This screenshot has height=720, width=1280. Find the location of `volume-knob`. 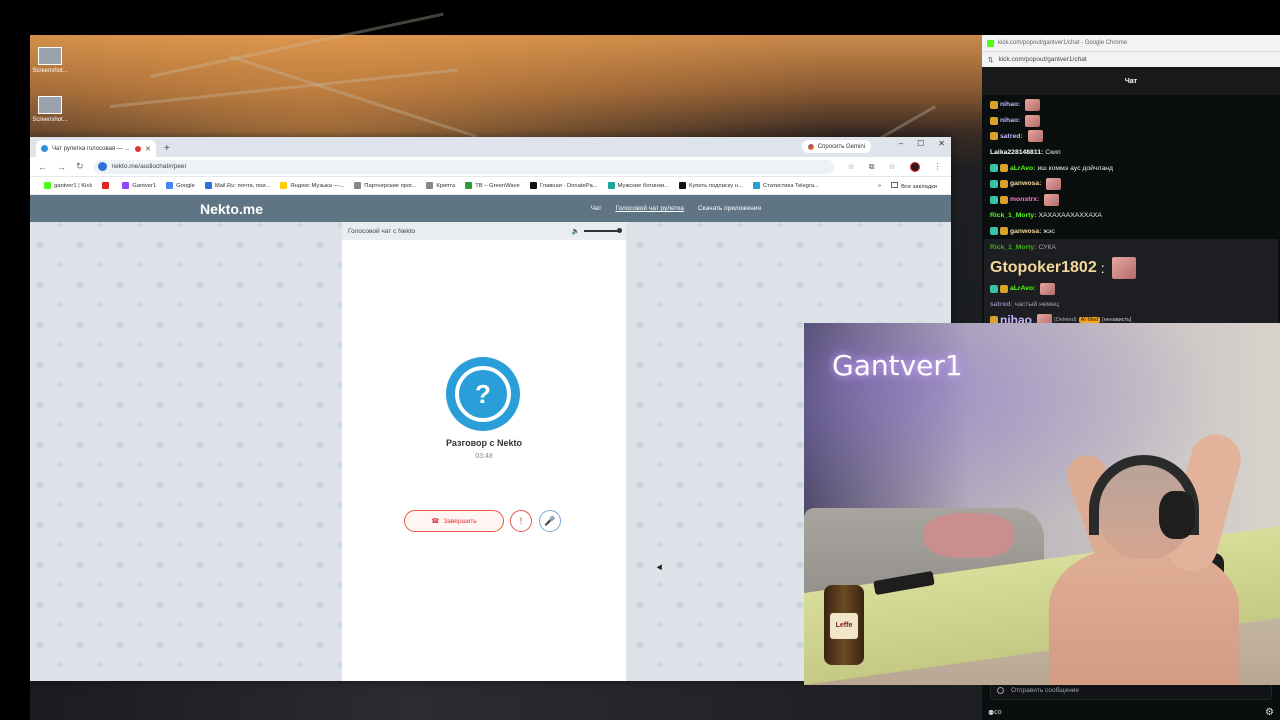

volume-knob is located at coordinates (619, 230).